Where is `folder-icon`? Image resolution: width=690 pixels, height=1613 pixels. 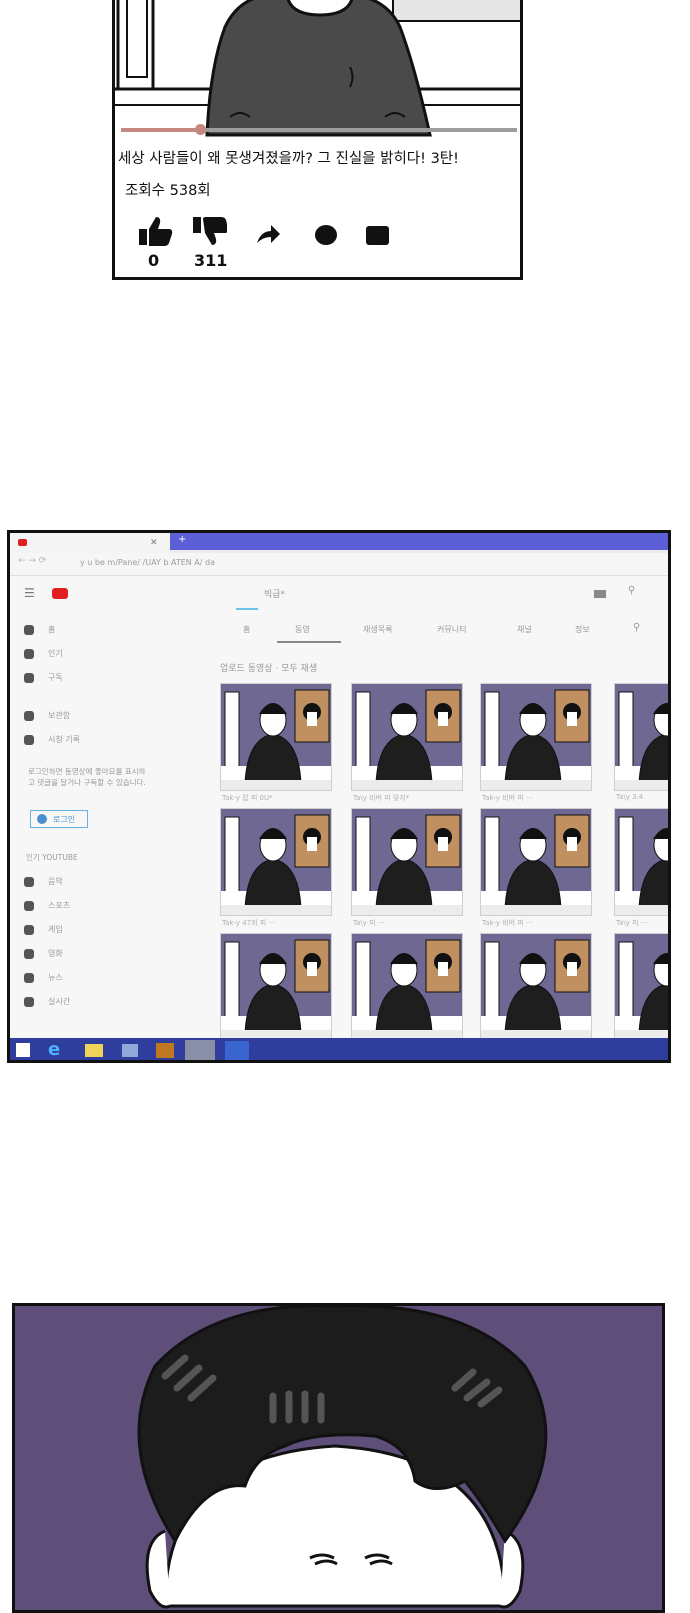 folder-icon is located at coordinates (94, 1050).